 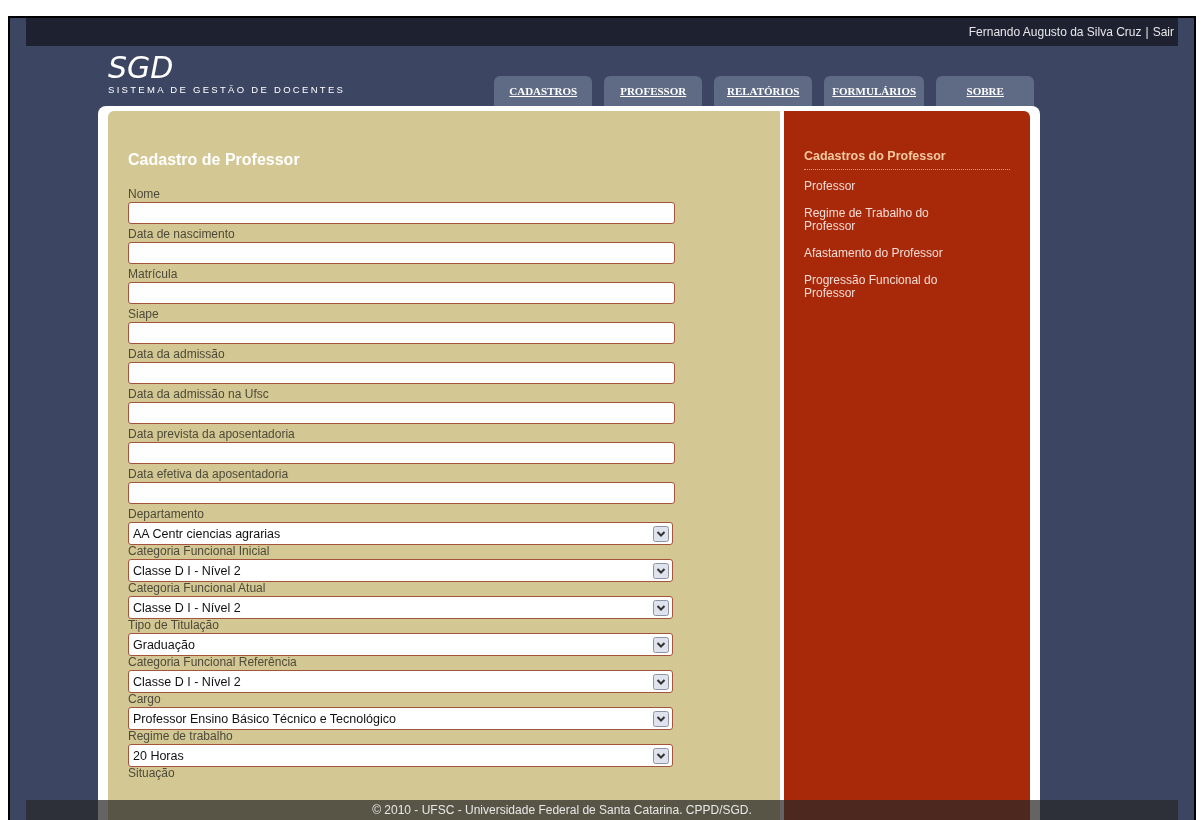 What do you see at coordinates (400, 755) in the screenshot?
I see `select-field: 20 Horas` at bounding box center [400, 755].